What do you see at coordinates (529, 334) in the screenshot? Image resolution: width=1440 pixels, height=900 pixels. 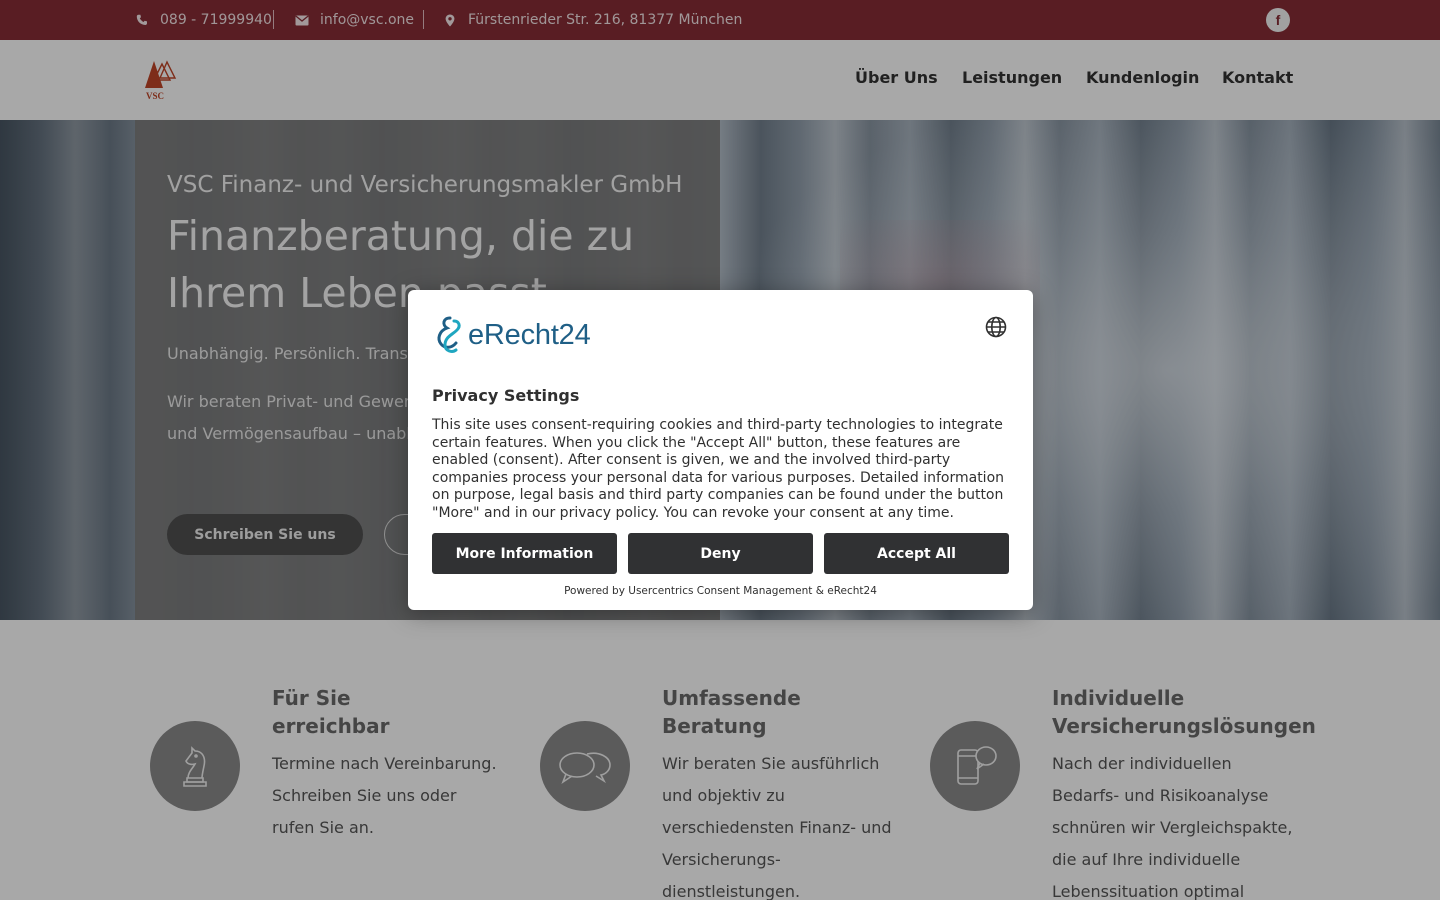 I see `erecht24-brand-text: eRecht24` at bounding box center [529, 334].